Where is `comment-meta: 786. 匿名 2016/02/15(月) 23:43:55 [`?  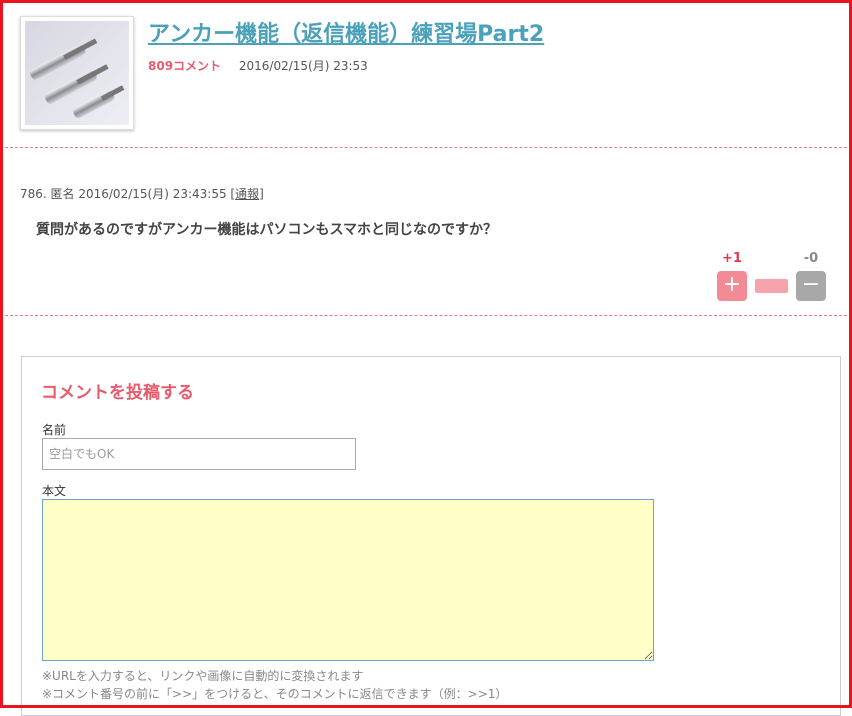 comment-meta: 786. 匿名 2016/02/15(月) 23:43:55 [ is located at coordinates (128, 194).